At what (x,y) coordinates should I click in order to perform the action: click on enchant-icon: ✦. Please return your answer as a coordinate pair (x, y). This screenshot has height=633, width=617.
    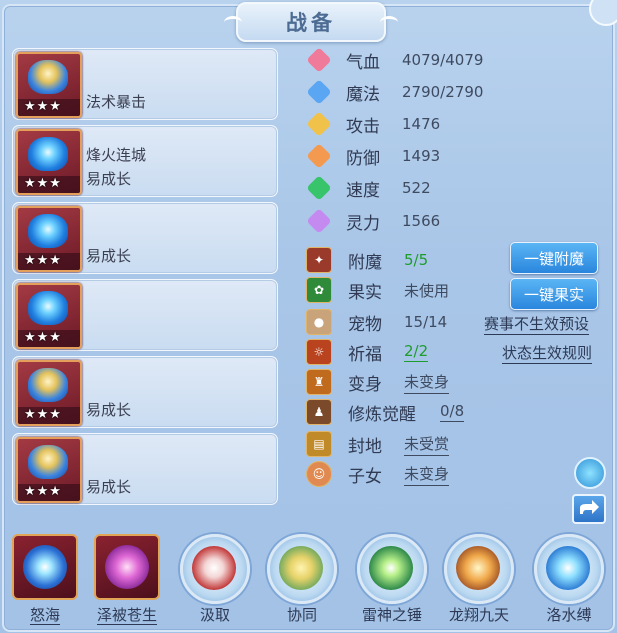
    Looking at the image, I should click on (319, 260).